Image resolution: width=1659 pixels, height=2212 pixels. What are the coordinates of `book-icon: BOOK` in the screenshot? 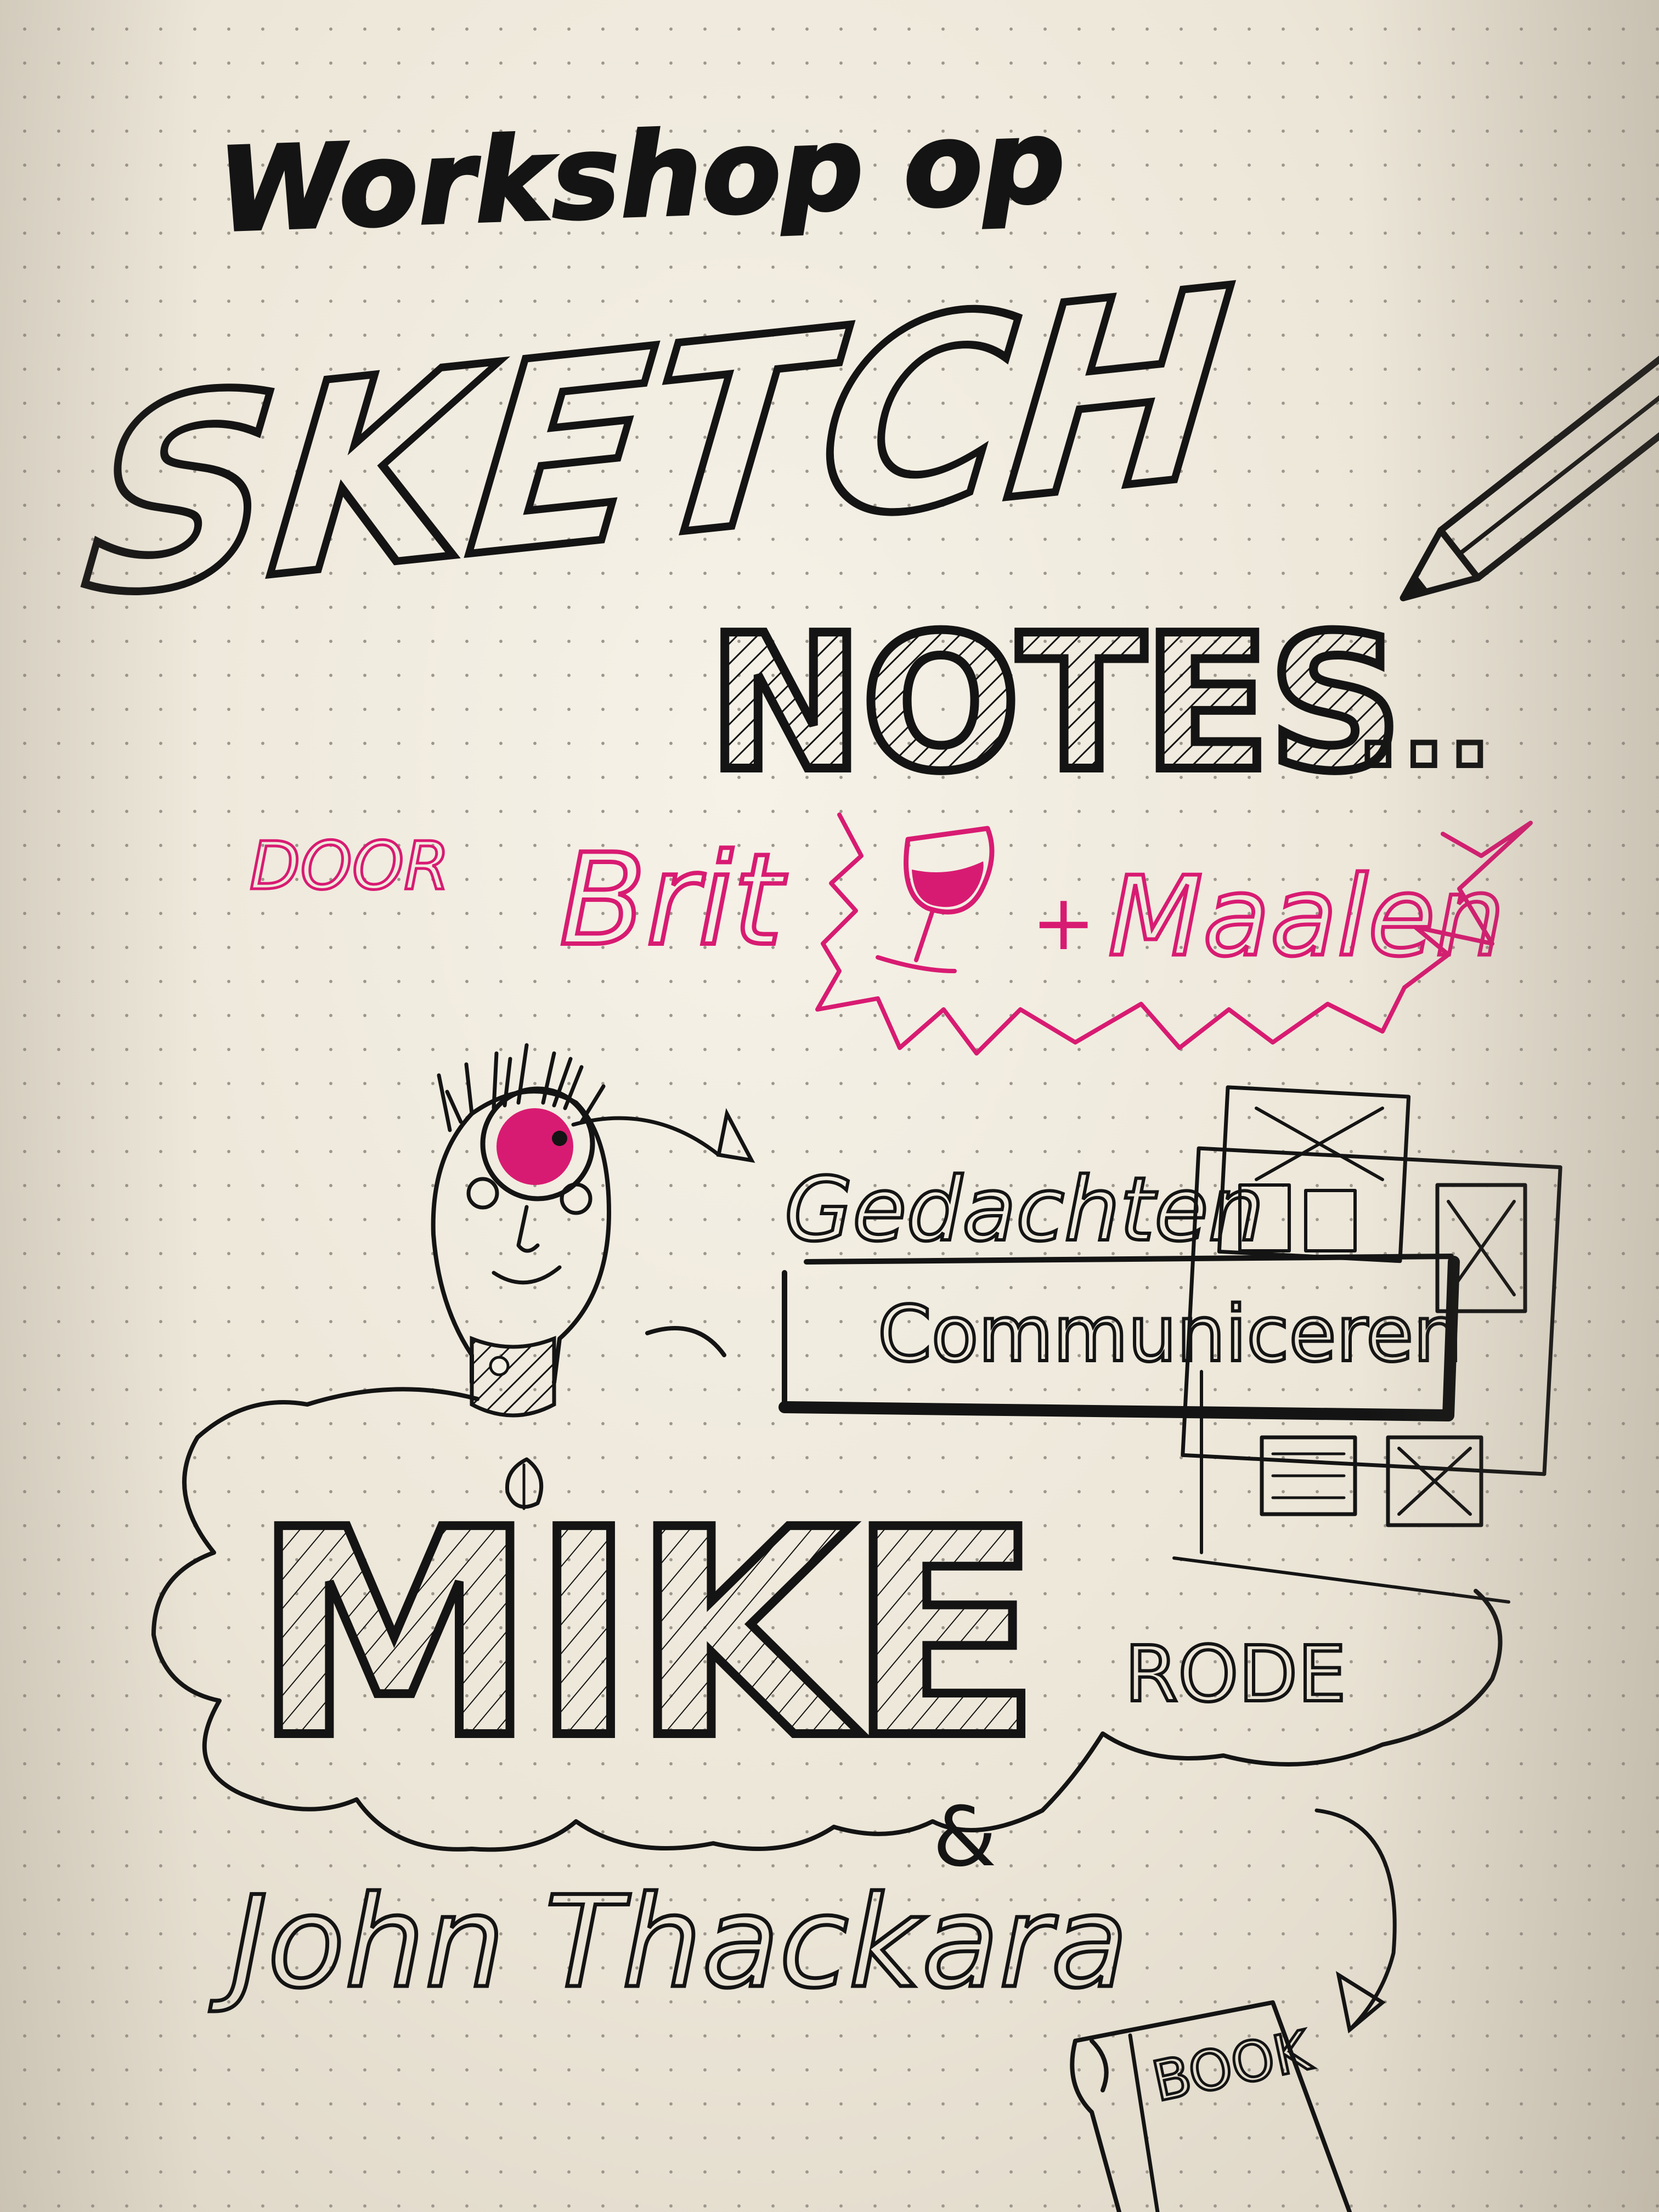 It's located at (1211, 2106).